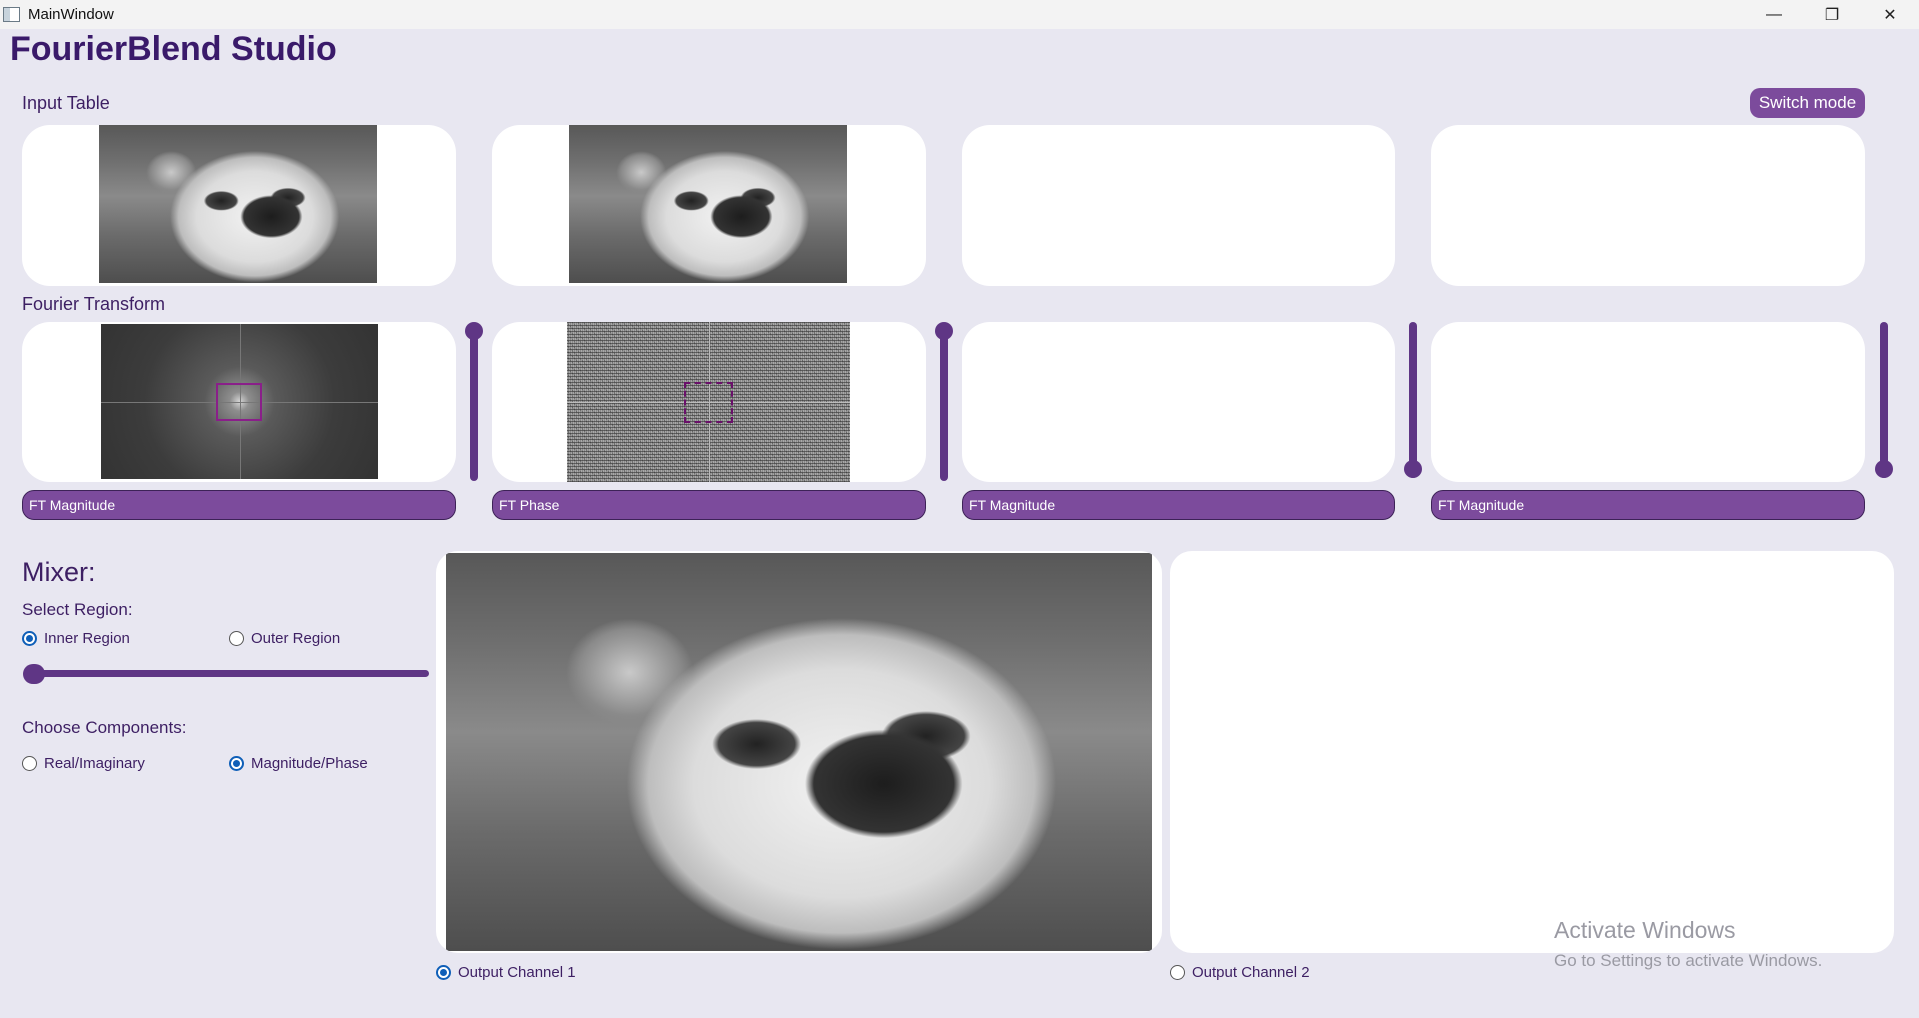  Describe the element at coordinates (1251, 972) in the screenshot. I see `output-channel-2-label: Output Channel 2` at that location.